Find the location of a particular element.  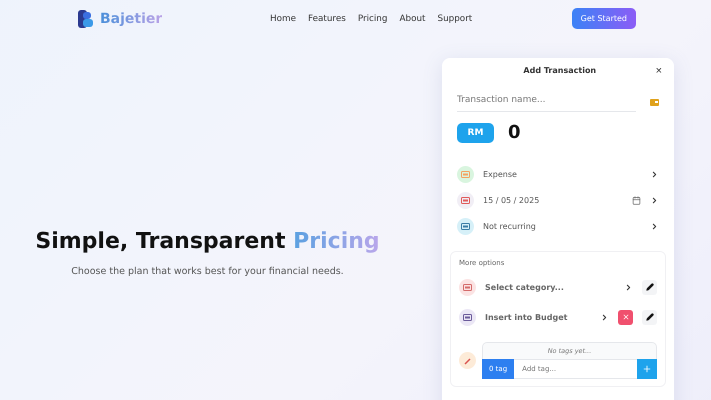

nav-link: About is located at coordinates (412, 19).